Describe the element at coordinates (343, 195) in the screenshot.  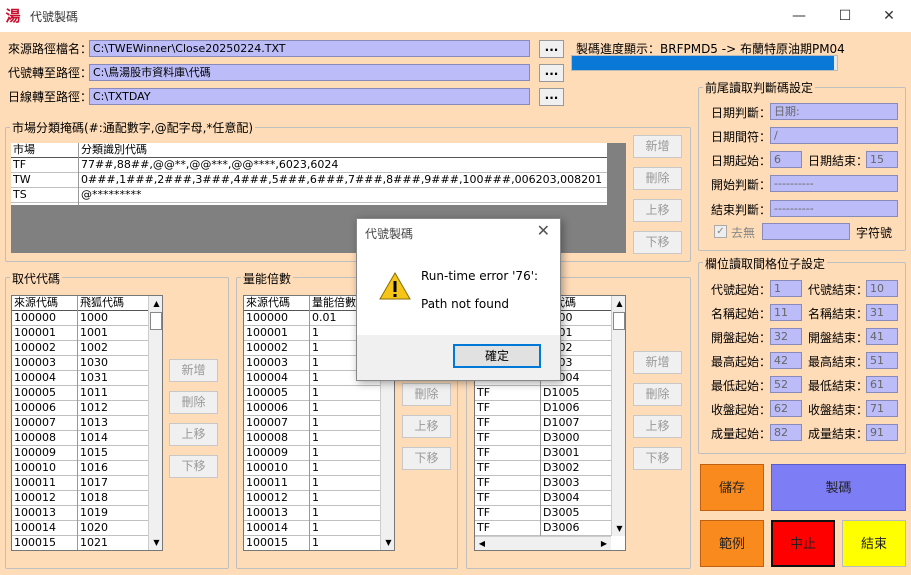
I see `table-cell: @*********` at that location.